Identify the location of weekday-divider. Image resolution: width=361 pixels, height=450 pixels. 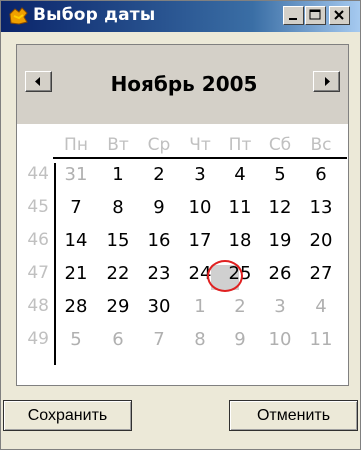
(200, 158).